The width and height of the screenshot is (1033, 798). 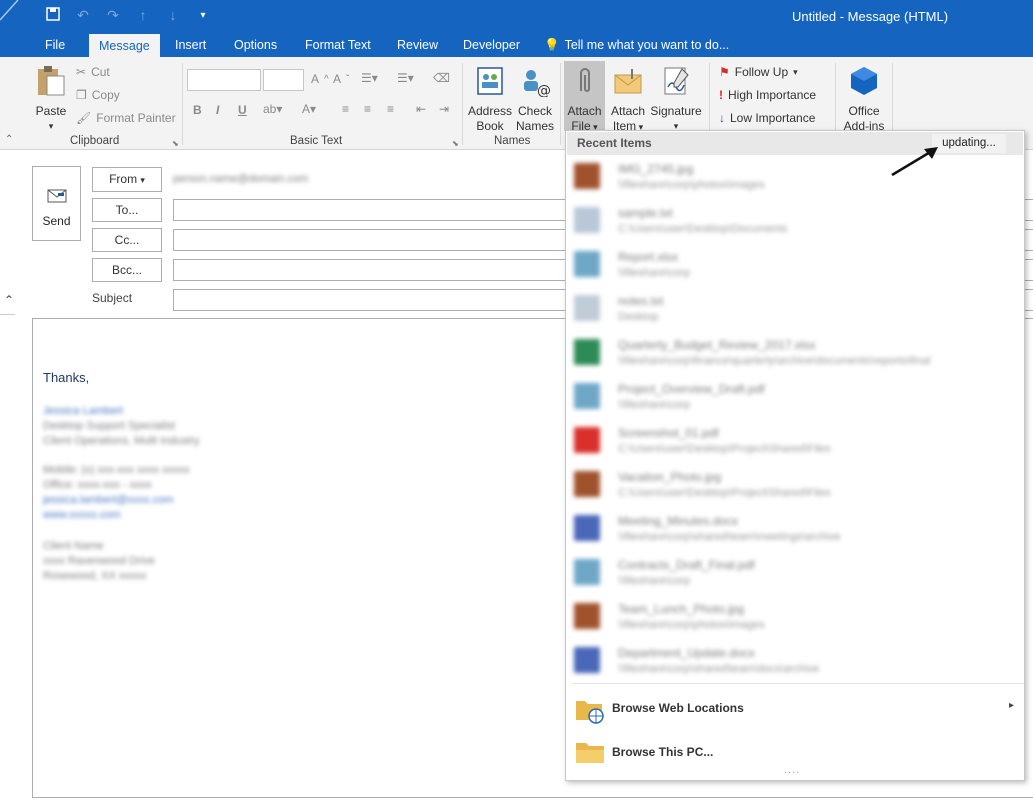 I want to click on signature-mobile: Mobile: (x) xxx-xxx xxxx xxxxx, so click(x=116, y=470).